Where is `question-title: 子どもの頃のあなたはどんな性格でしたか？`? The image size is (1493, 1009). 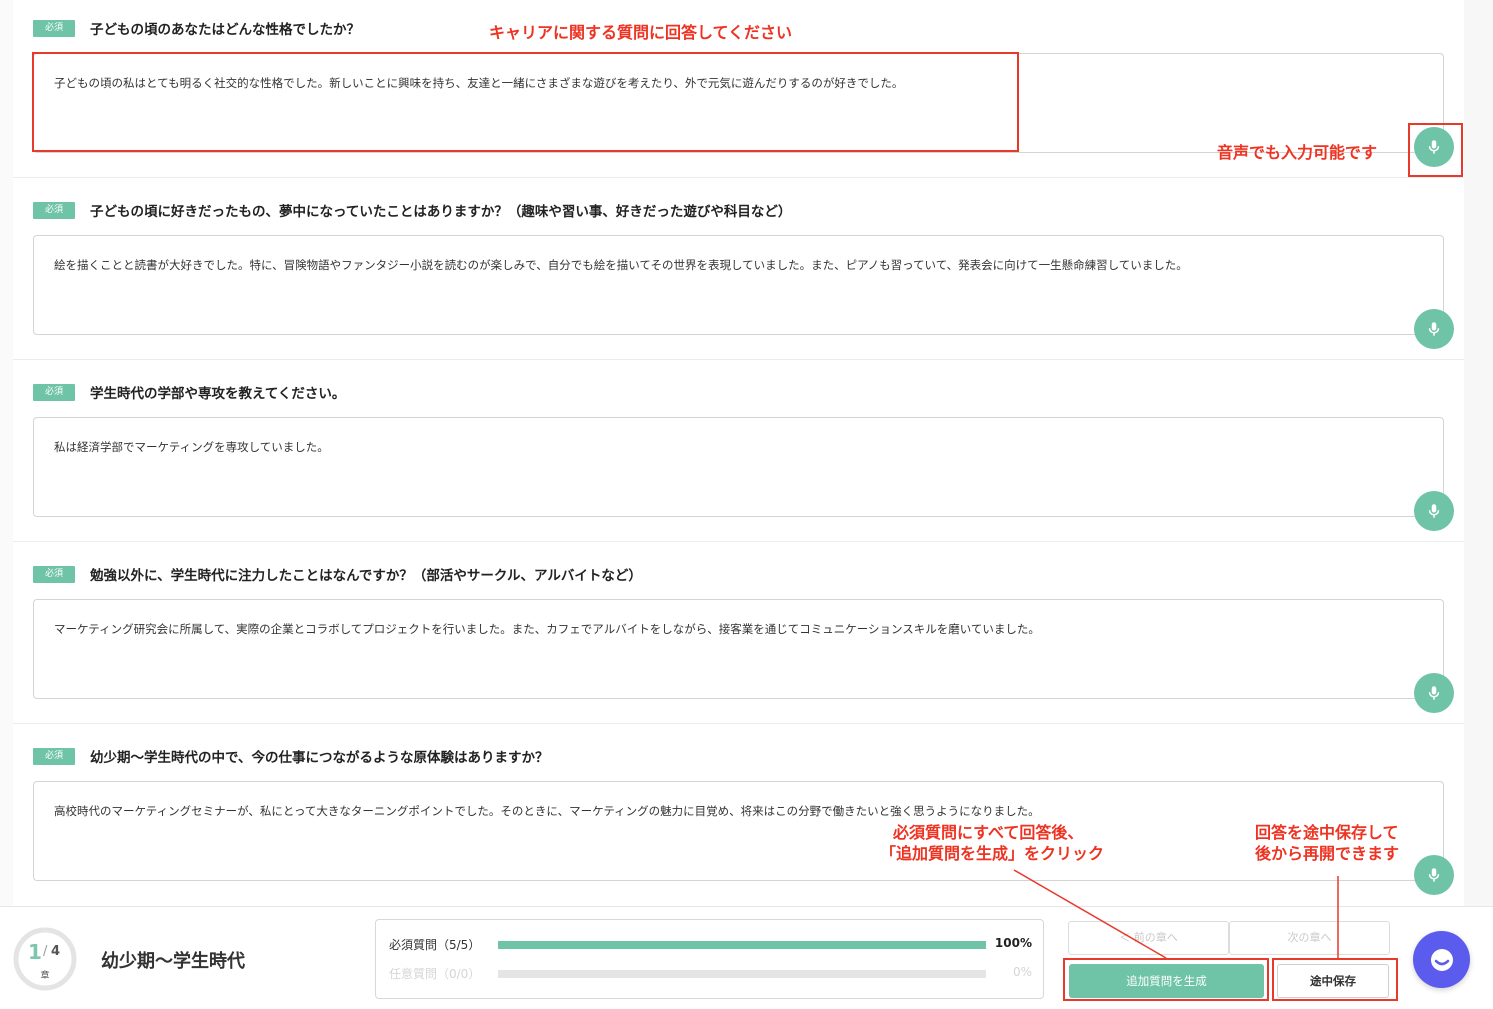 question-title: 子どもの頃のあなたはどんな性格でしたか？ is located at coordinates (225, 30).